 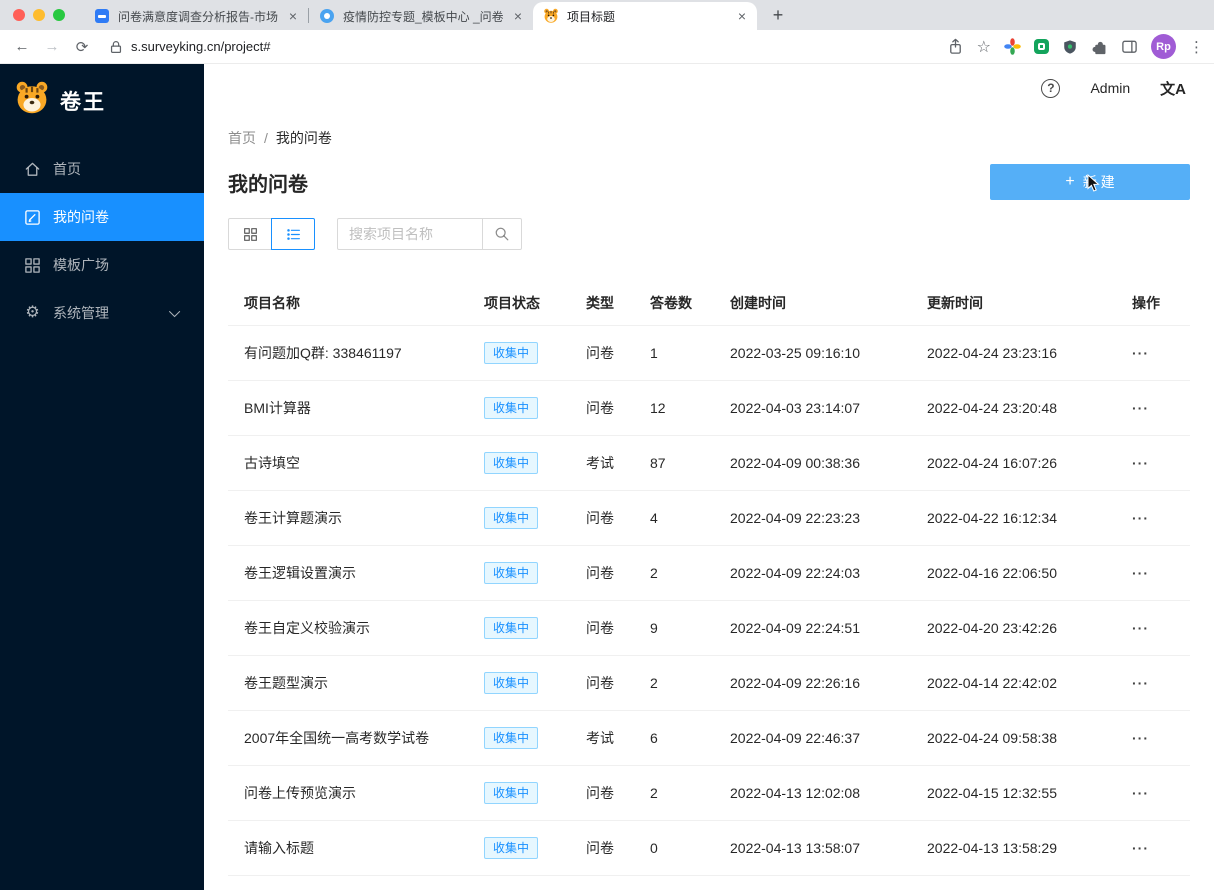 I want to click on extensions-puzzle-icon, so click(x=1099, y=46).